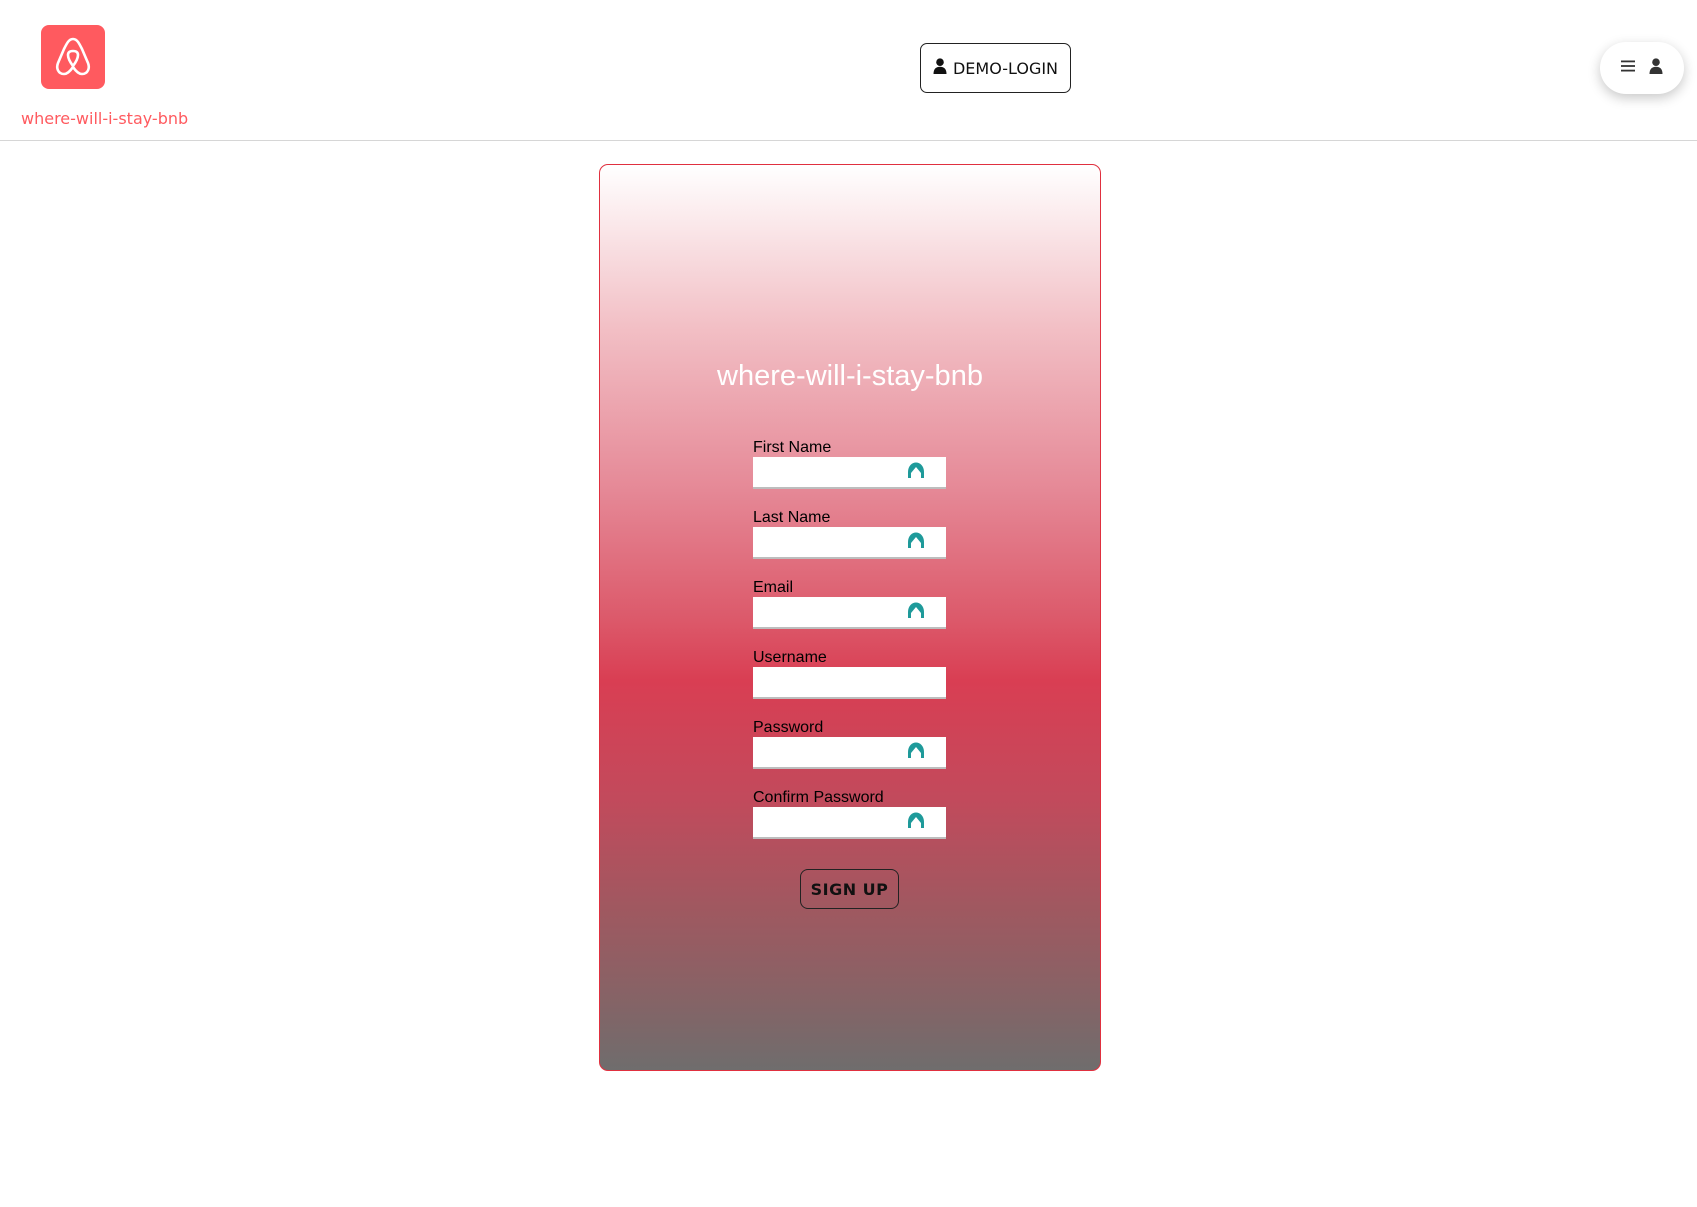 This screenshot has height=1207, width=1697. I want to click on password-input, so click(849, 753).